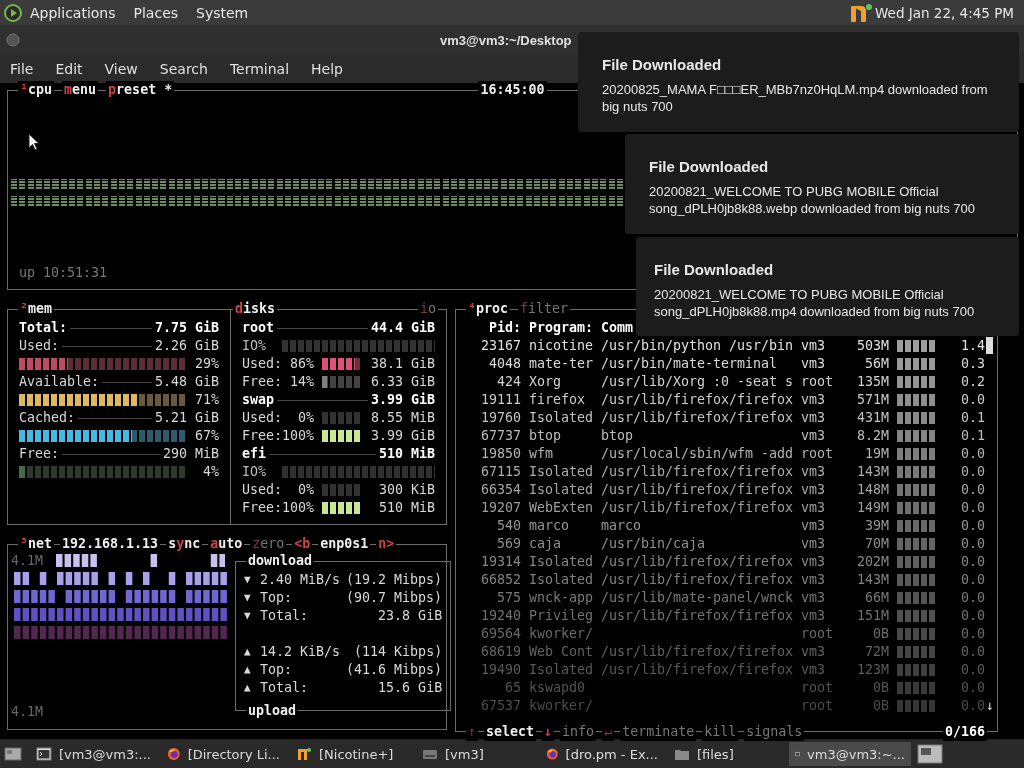  What do you see at coordinates (22, 69) in the screenshot?
I see `menu-item: File` at bounding box center [22, 69].